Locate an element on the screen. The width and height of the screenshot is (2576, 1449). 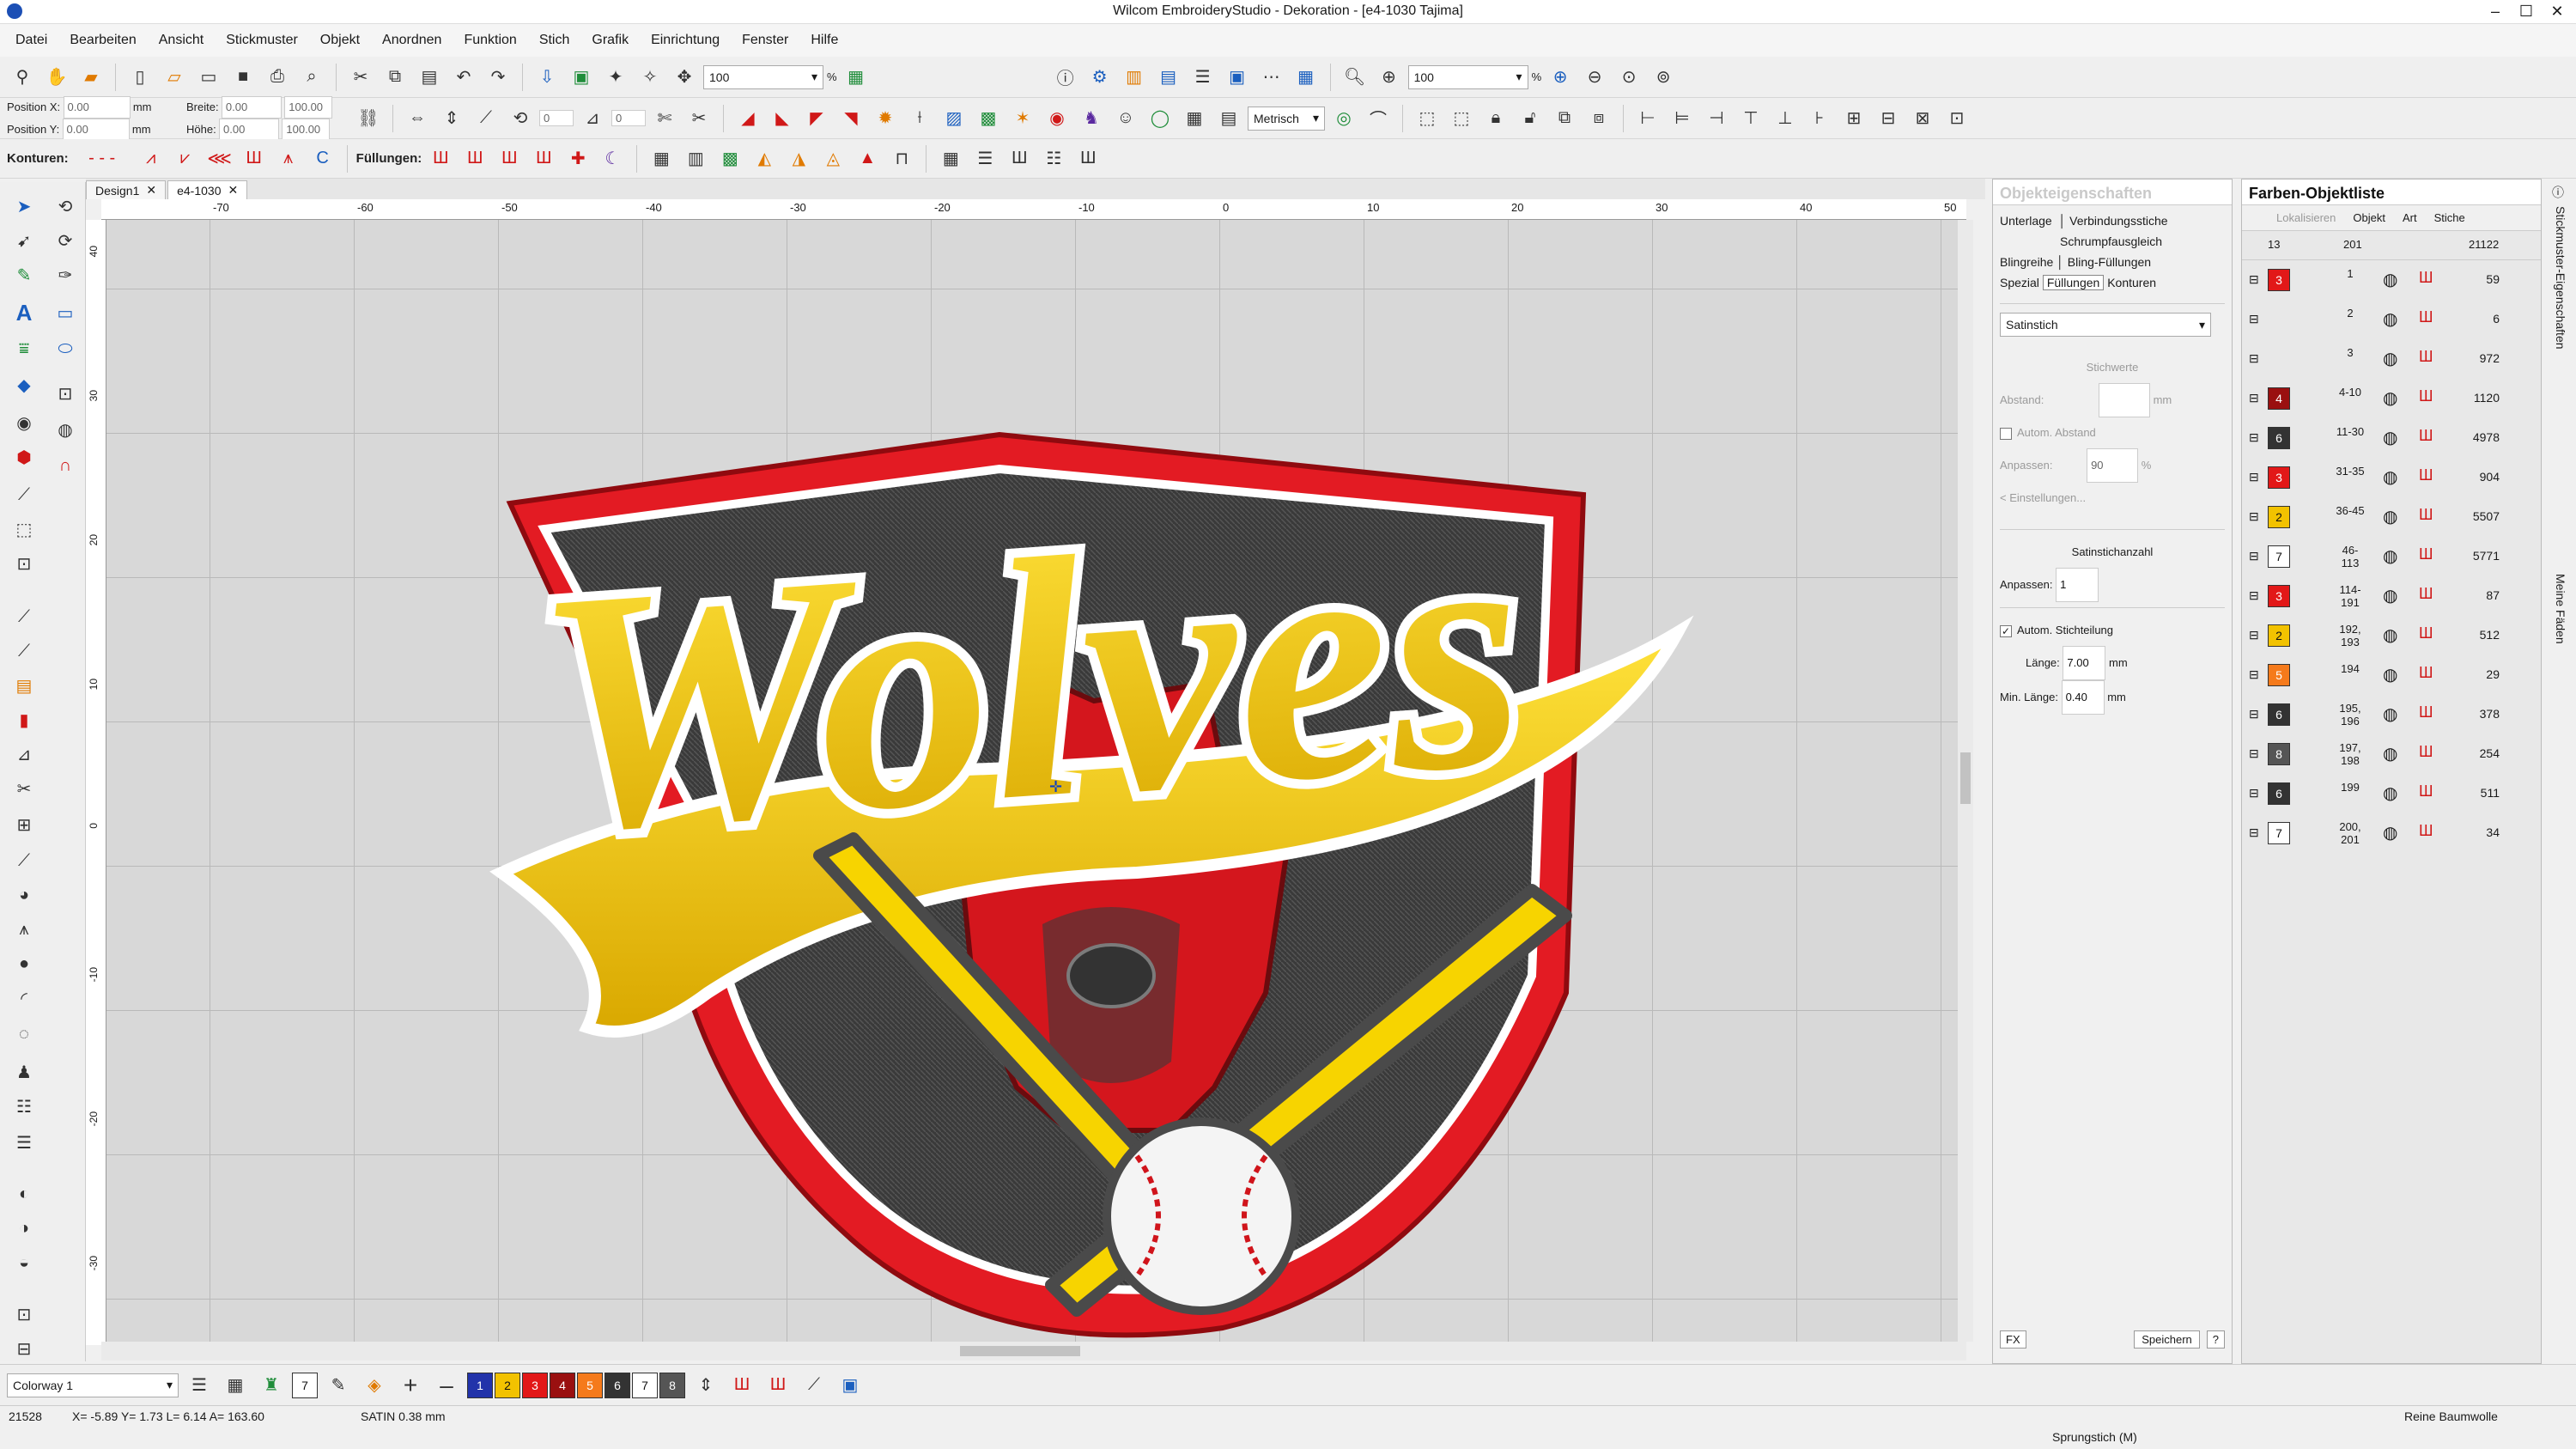
grey-tool-1-icon: ✦ is located at coordinates (616, 77).